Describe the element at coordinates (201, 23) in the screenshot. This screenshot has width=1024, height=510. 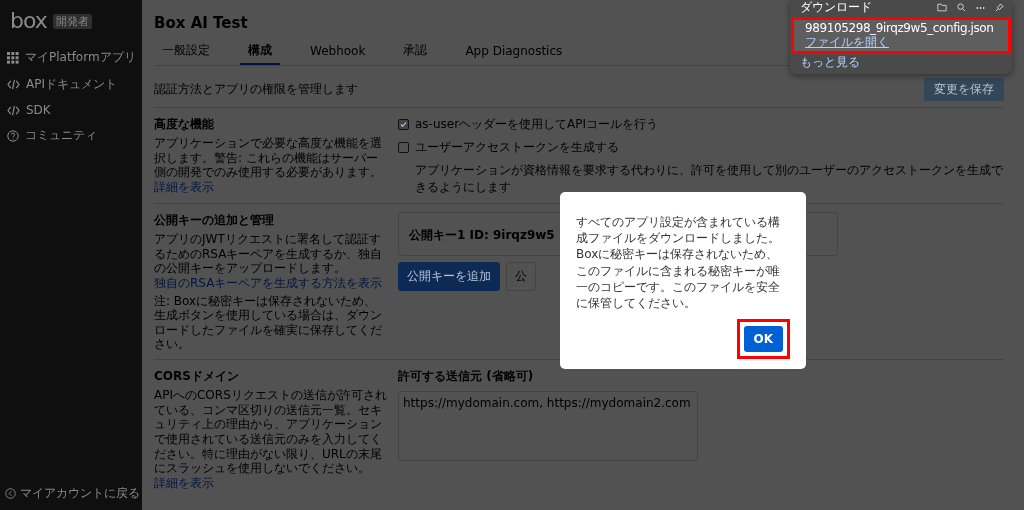
I see `app-title: Box AI Test` at that location.